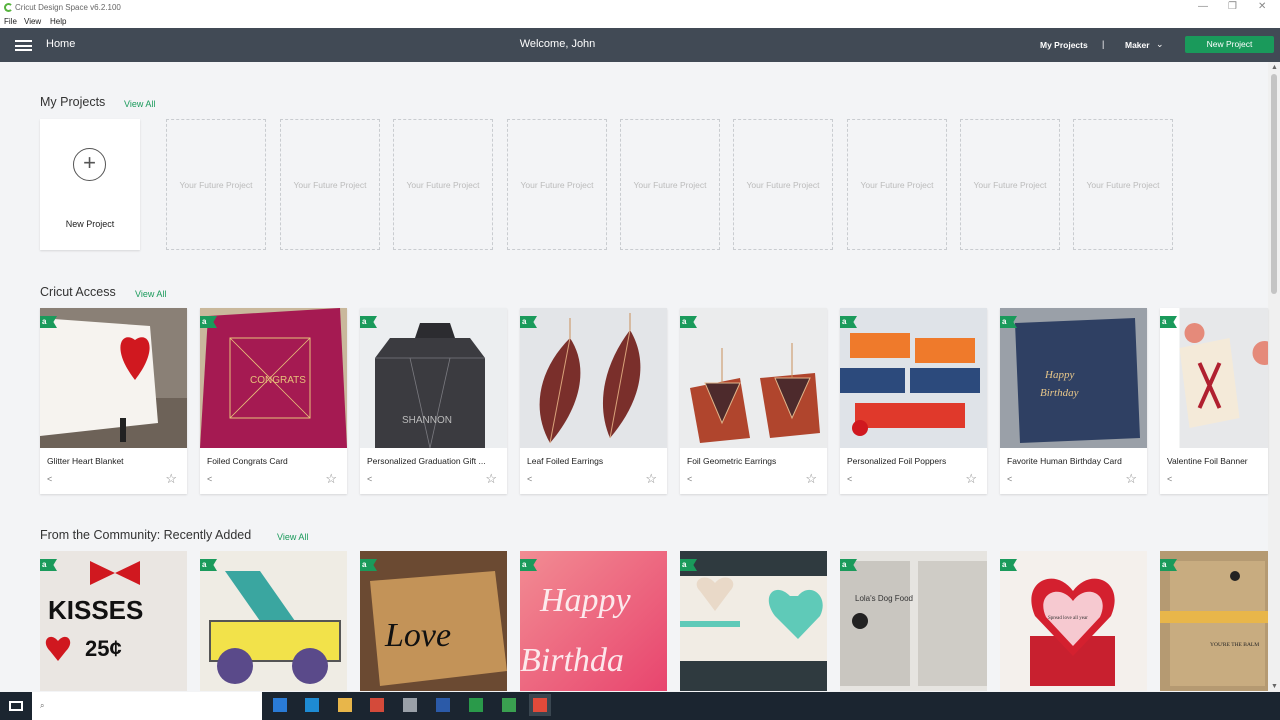 The width and height of the screenshot is (1280, 720). What do you see at coordinates (1207, 461) in the screenshot?
I see `project-name: Valentine Foil Banner` at bounding box center [1207, 461].